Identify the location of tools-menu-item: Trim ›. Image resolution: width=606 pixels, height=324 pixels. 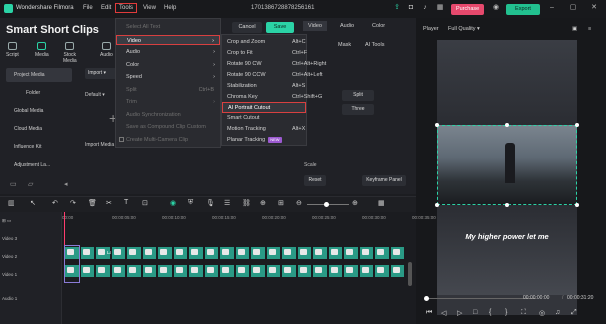
(168, 102).